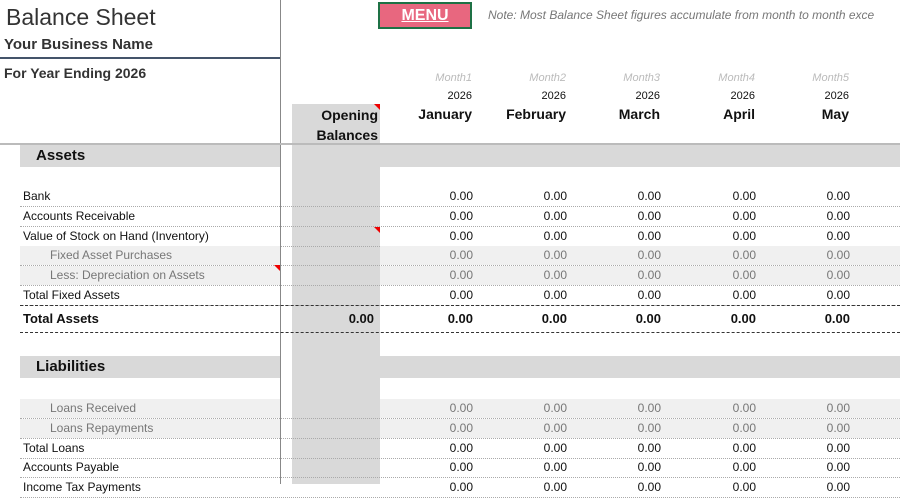  I want to click on table-row: Total Fixed Assets 0.00 0.00 0.00 0.00 0.00, so click(460, 296).